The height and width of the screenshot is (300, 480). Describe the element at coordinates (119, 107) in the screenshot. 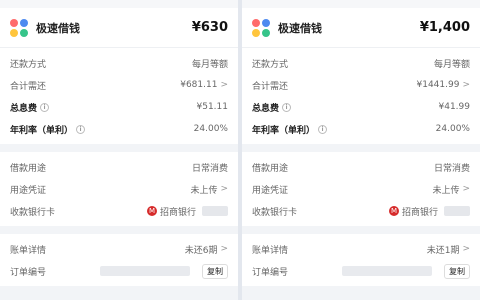

I see `total-interest-row: 总息费 i ¥51.11` at that location.